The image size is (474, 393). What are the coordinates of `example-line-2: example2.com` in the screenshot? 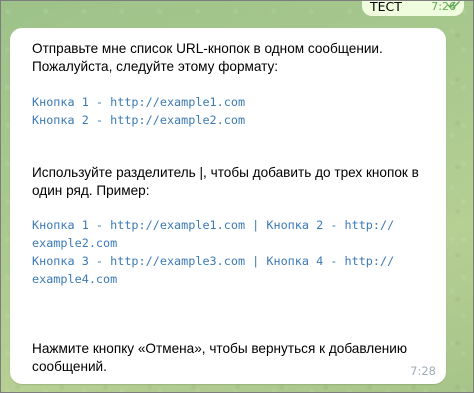 It's located at (74, 243).